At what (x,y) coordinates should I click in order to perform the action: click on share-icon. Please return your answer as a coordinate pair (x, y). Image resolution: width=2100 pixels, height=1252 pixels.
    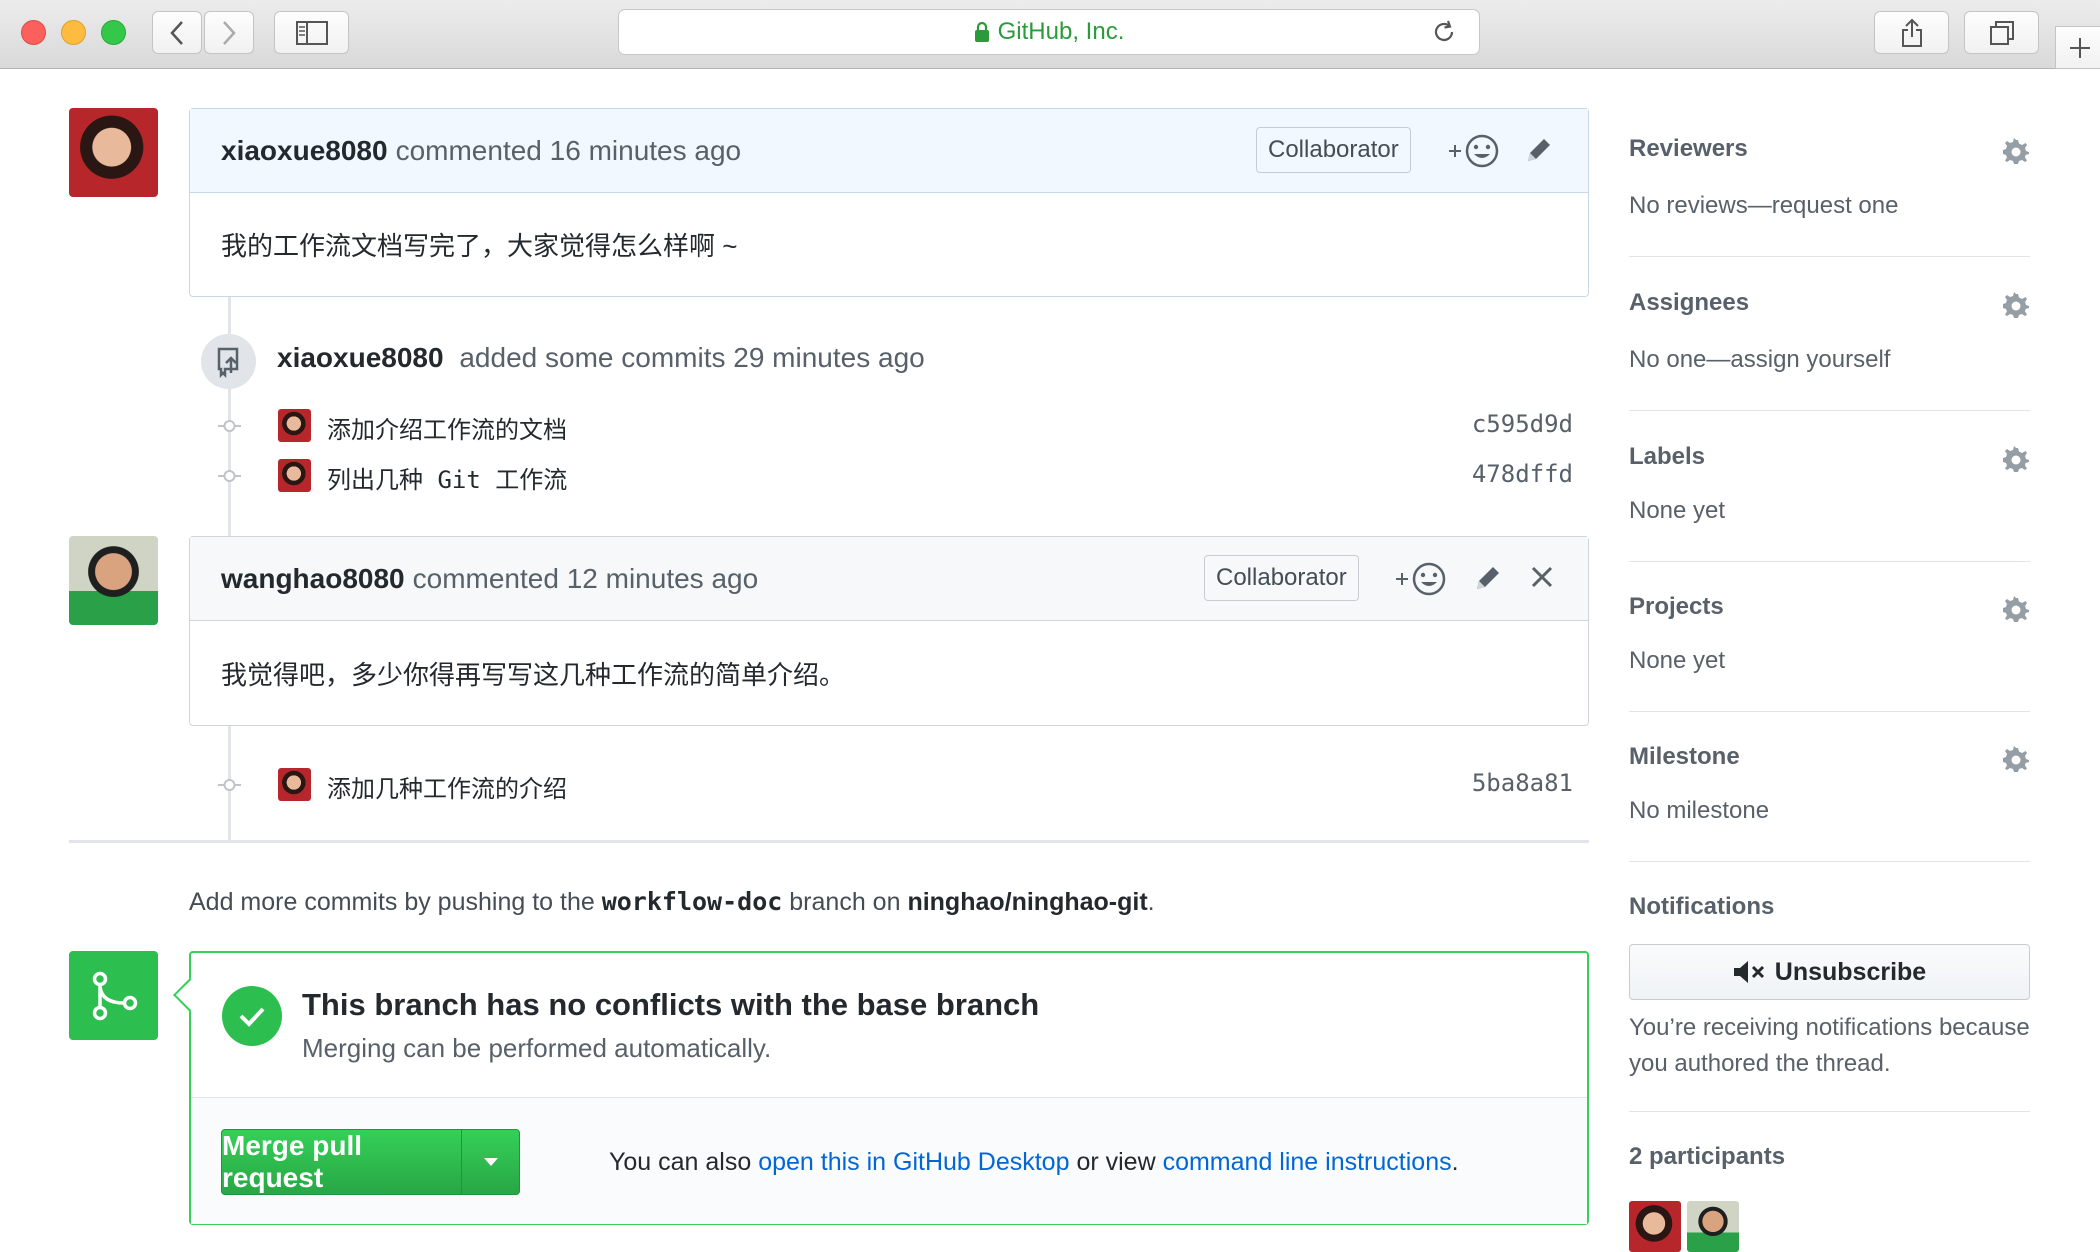
    Looking at the image, I should click on (1911, 32).